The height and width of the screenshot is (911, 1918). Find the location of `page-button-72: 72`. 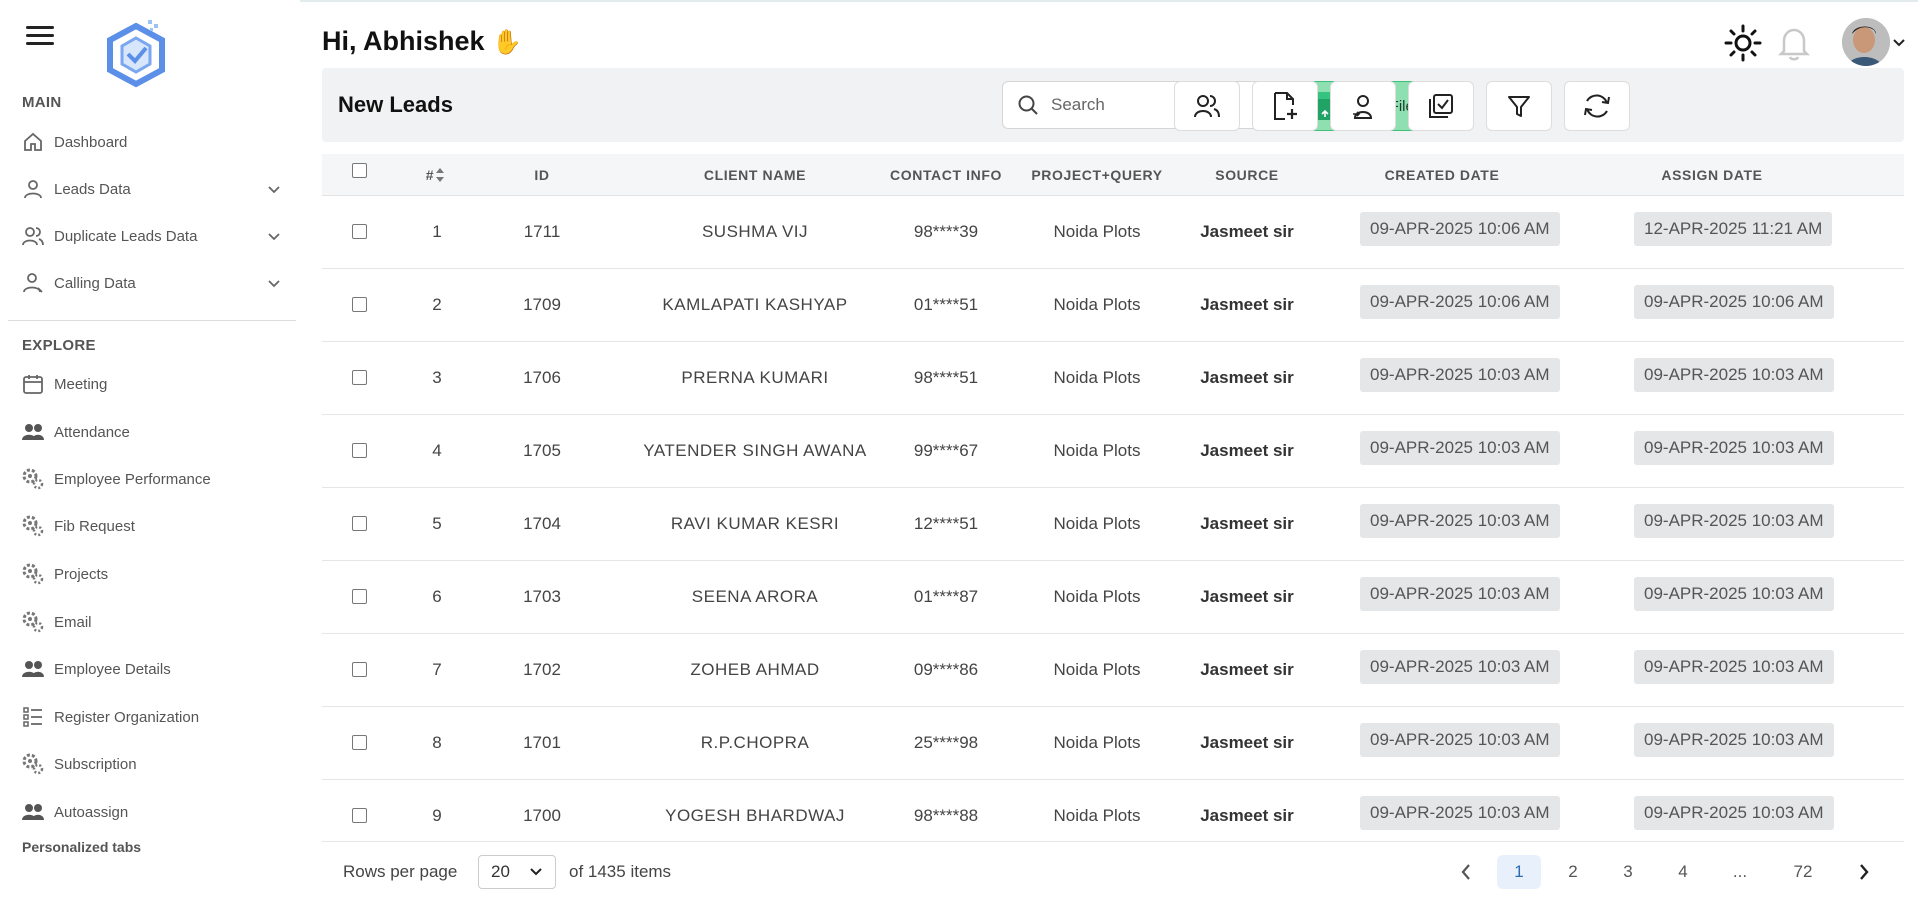

page-button-72: 72 is located at coordinates (1803, 872).